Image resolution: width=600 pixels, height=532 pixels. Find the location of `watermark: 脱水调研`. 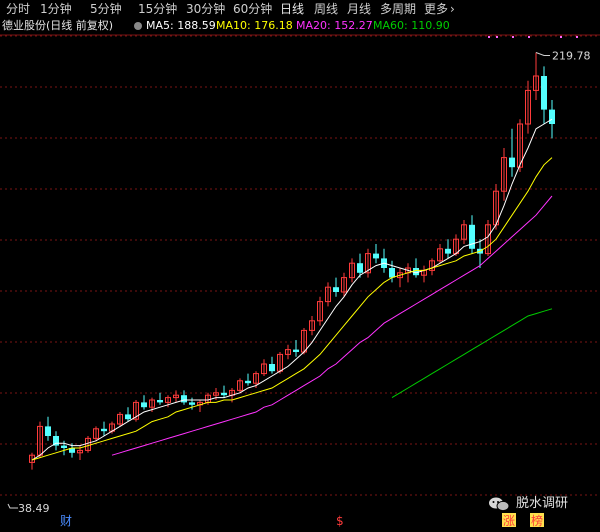

watermark: 脱水调研 is located at coordinates (538, 504).